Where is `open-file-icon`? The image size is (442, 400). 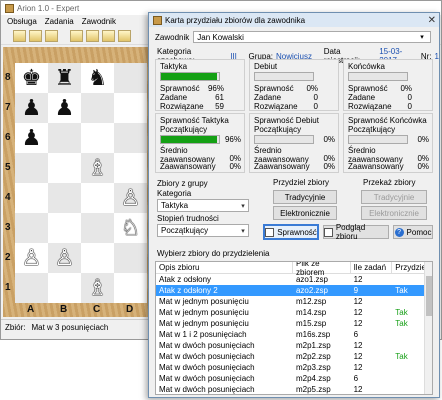 open-file-icon is located at coordinates (35, 36).